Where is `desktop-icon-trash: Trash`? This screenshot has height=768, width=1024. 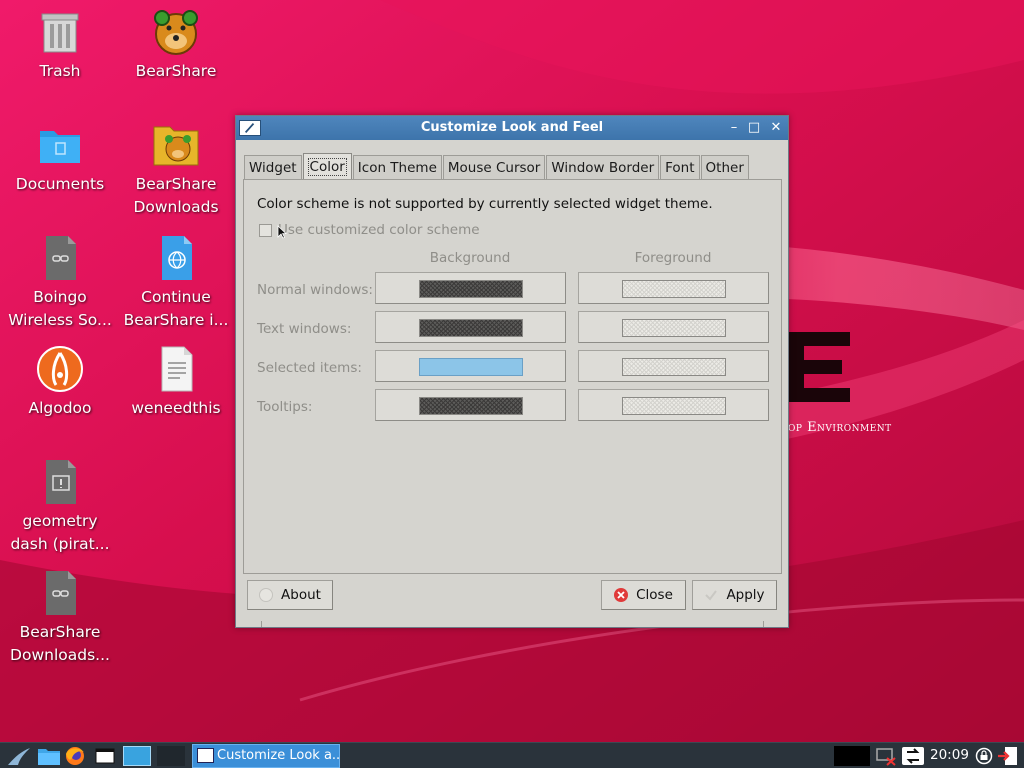 desktop-icon-trash: Trash is located at coordinates (60, 45).